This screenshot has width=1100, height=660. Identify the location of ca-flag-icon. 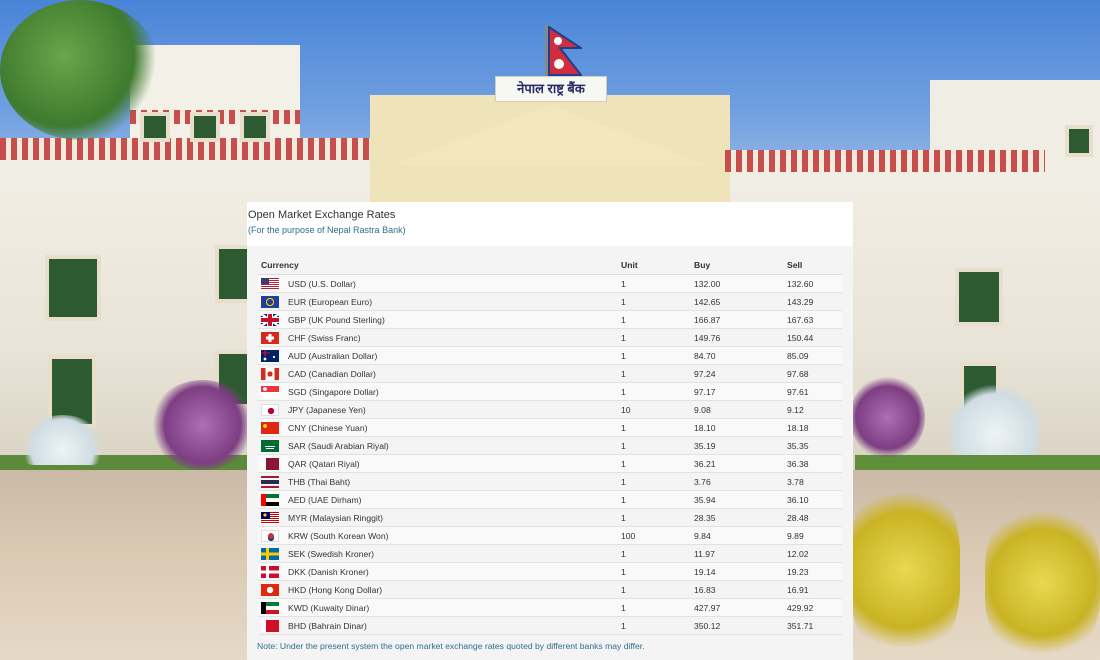
(270, 373).